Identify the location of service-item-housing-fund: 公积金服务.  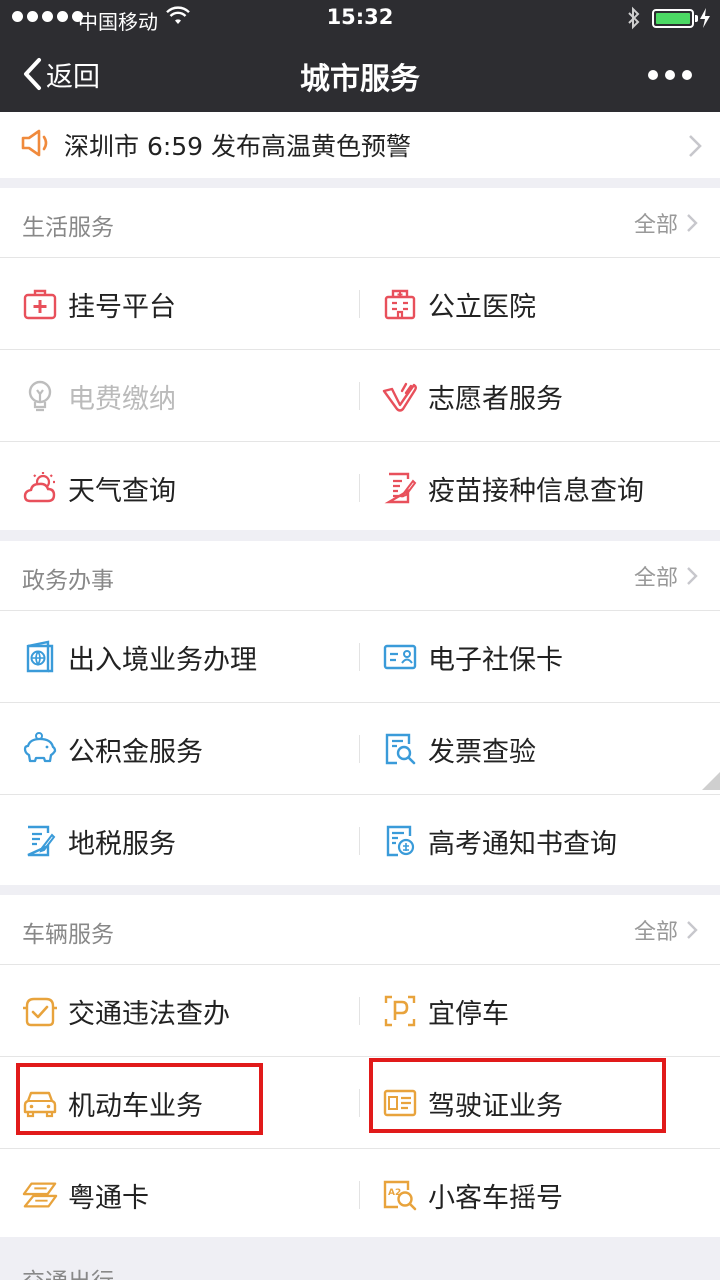
(180, 749).